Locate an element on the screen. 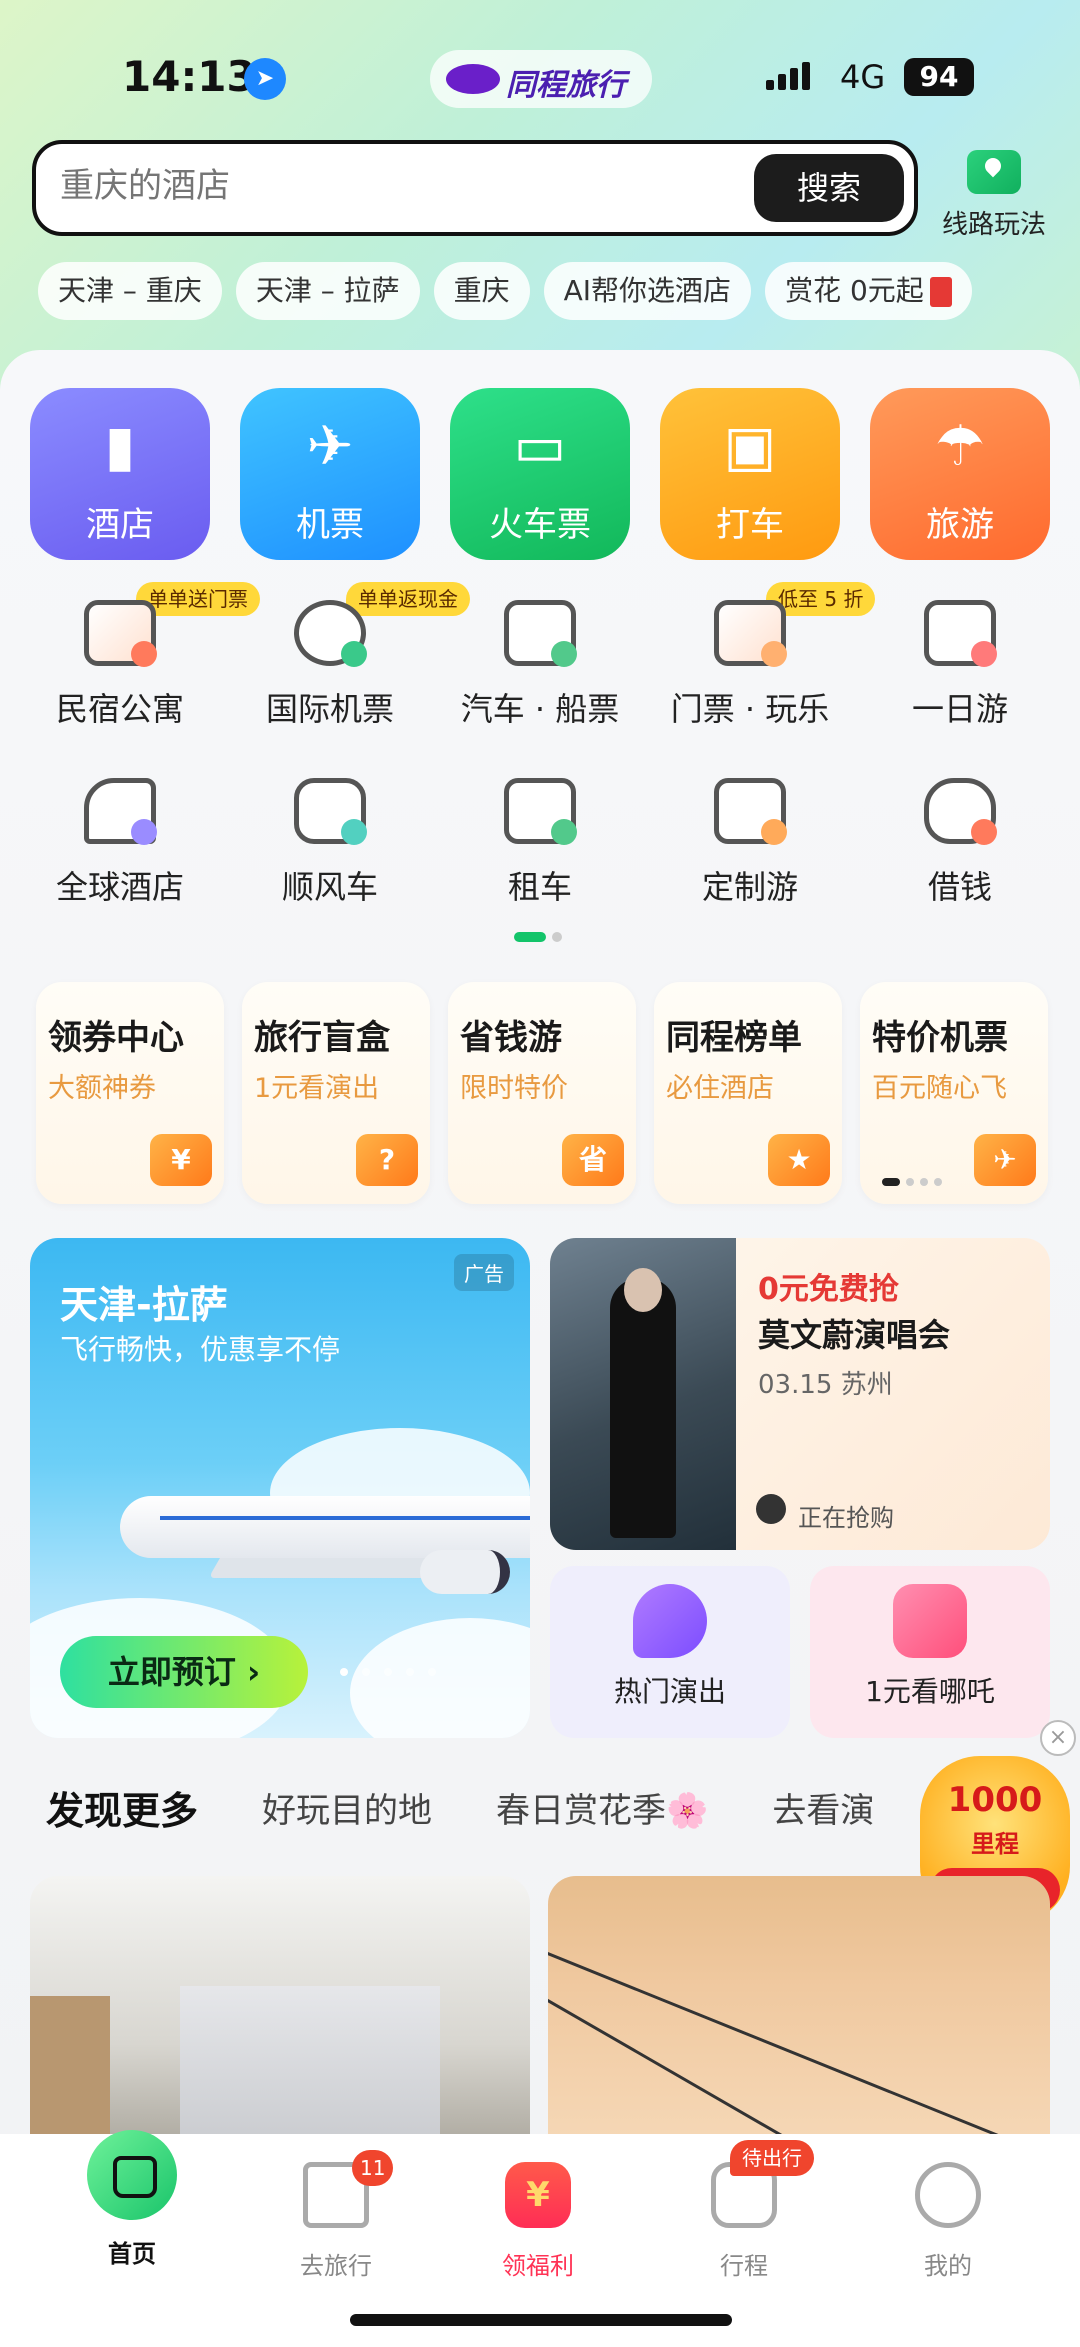  chip-tianjin-lhasa: 天津 – 拉萨 is located at coordinates (327, 291).